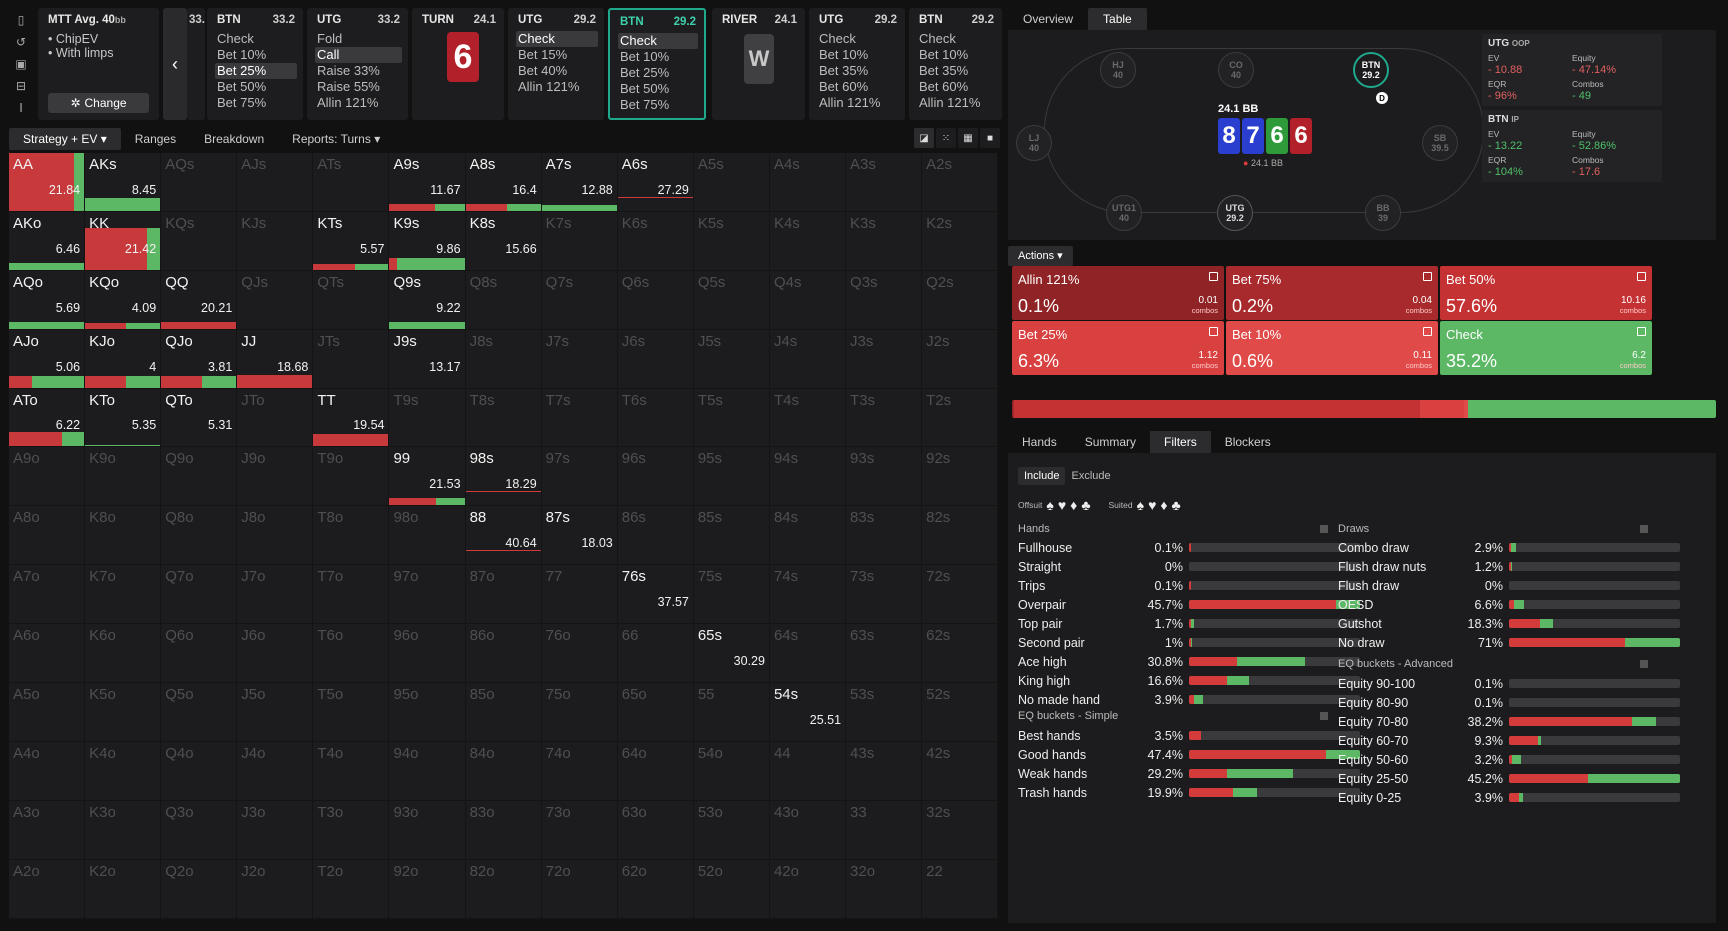  I want to click on filter-row: Good hands 47.4%, so click(1189, 754).